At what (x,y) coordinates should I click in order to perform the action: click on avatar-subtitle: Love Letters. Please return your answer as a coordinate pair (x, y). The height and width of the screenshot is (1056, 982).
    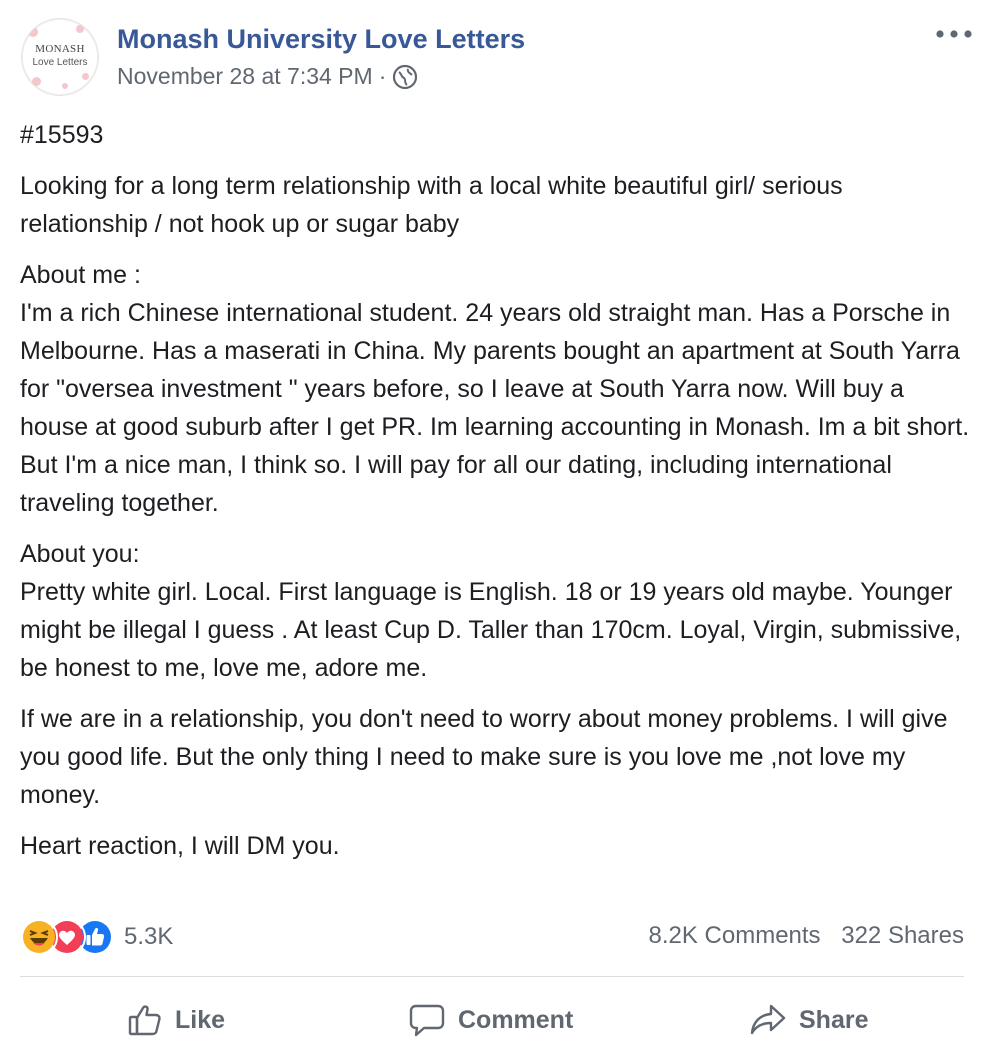
    Looking at the image, I should click on (60, 62).